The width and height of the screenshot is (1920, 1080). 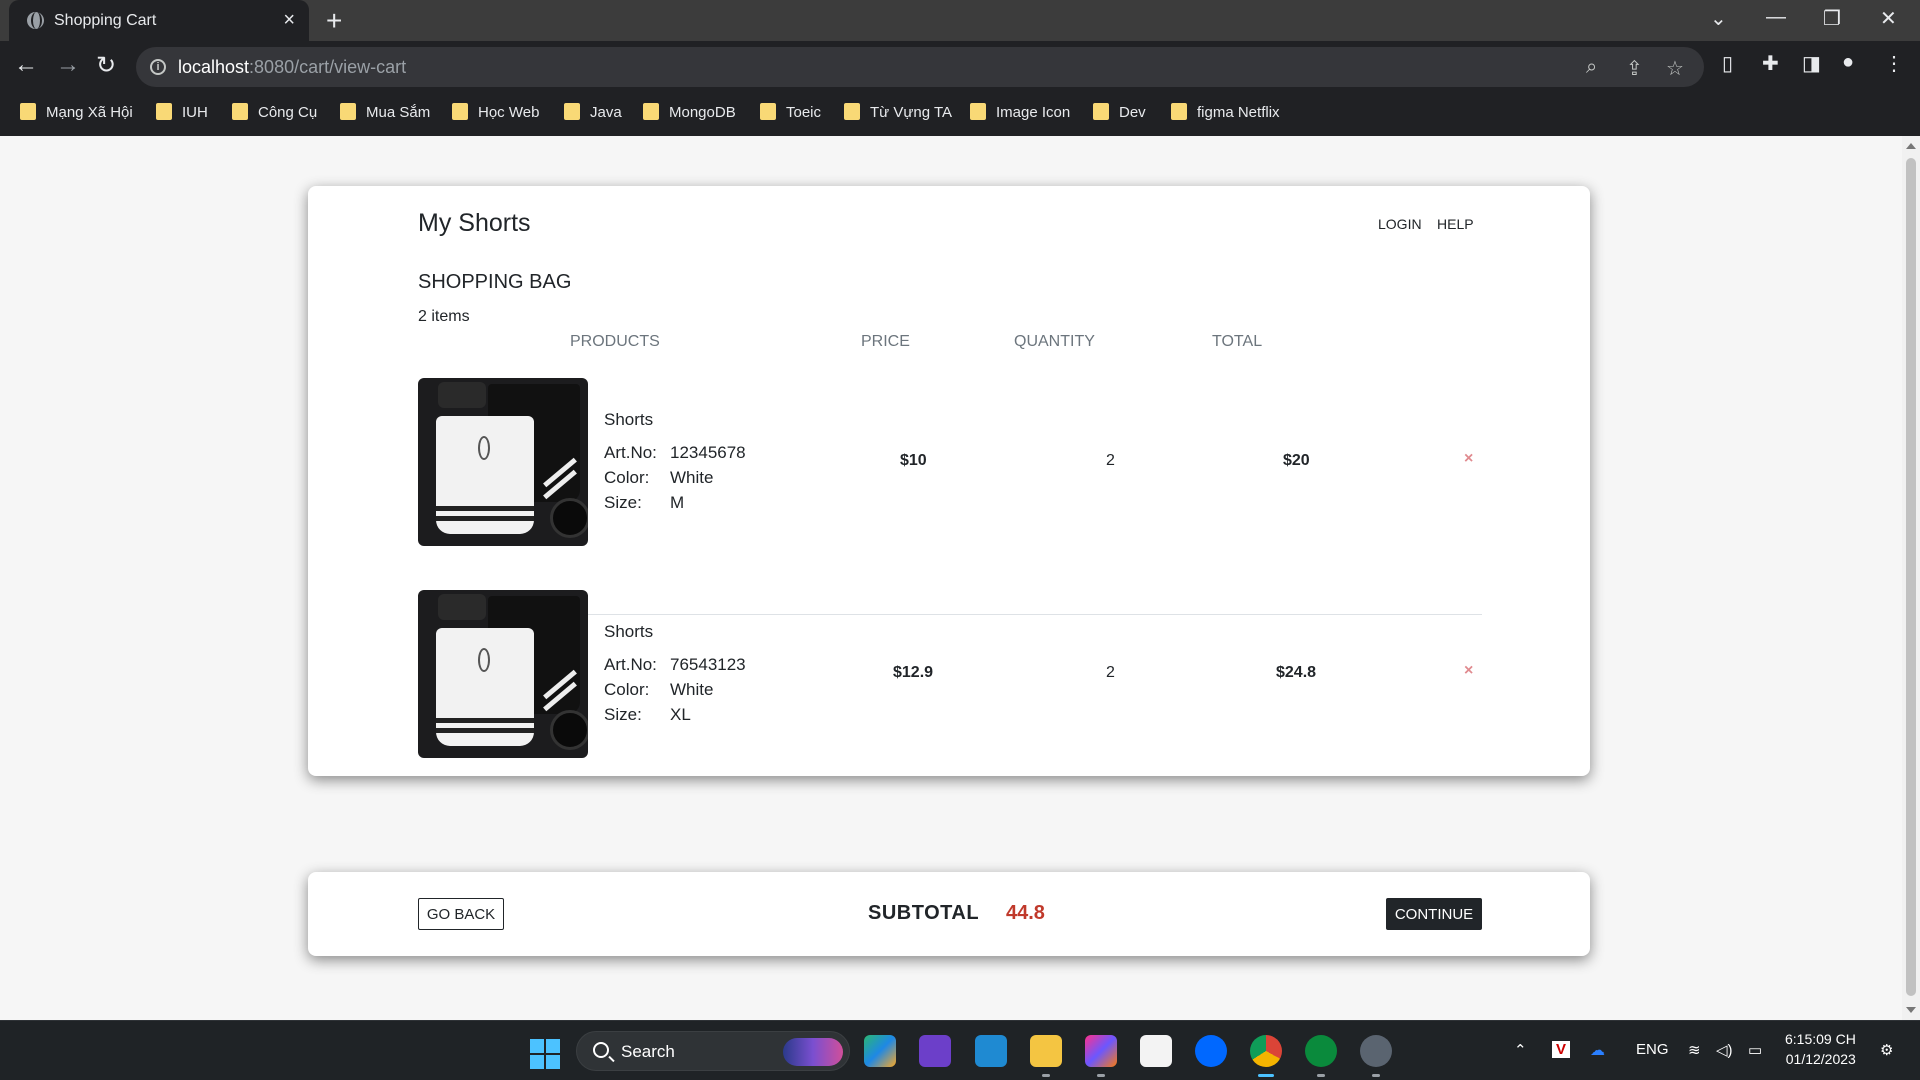 I want to click on battery-icon: ▭, so click(x=1755, y=1050).